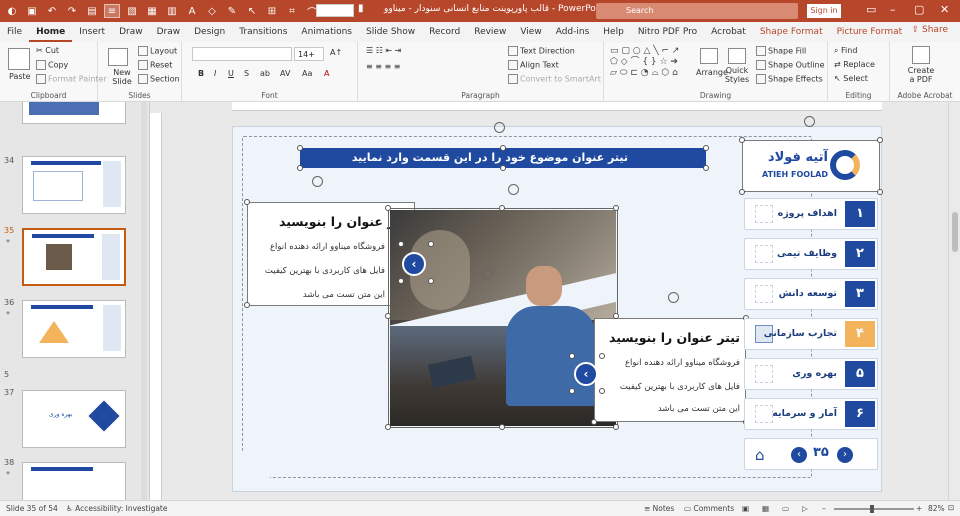 Image resolution: width=960 pixels, height=516 pixels. I want to click on tab-animations: Animations, so click(326, 32).